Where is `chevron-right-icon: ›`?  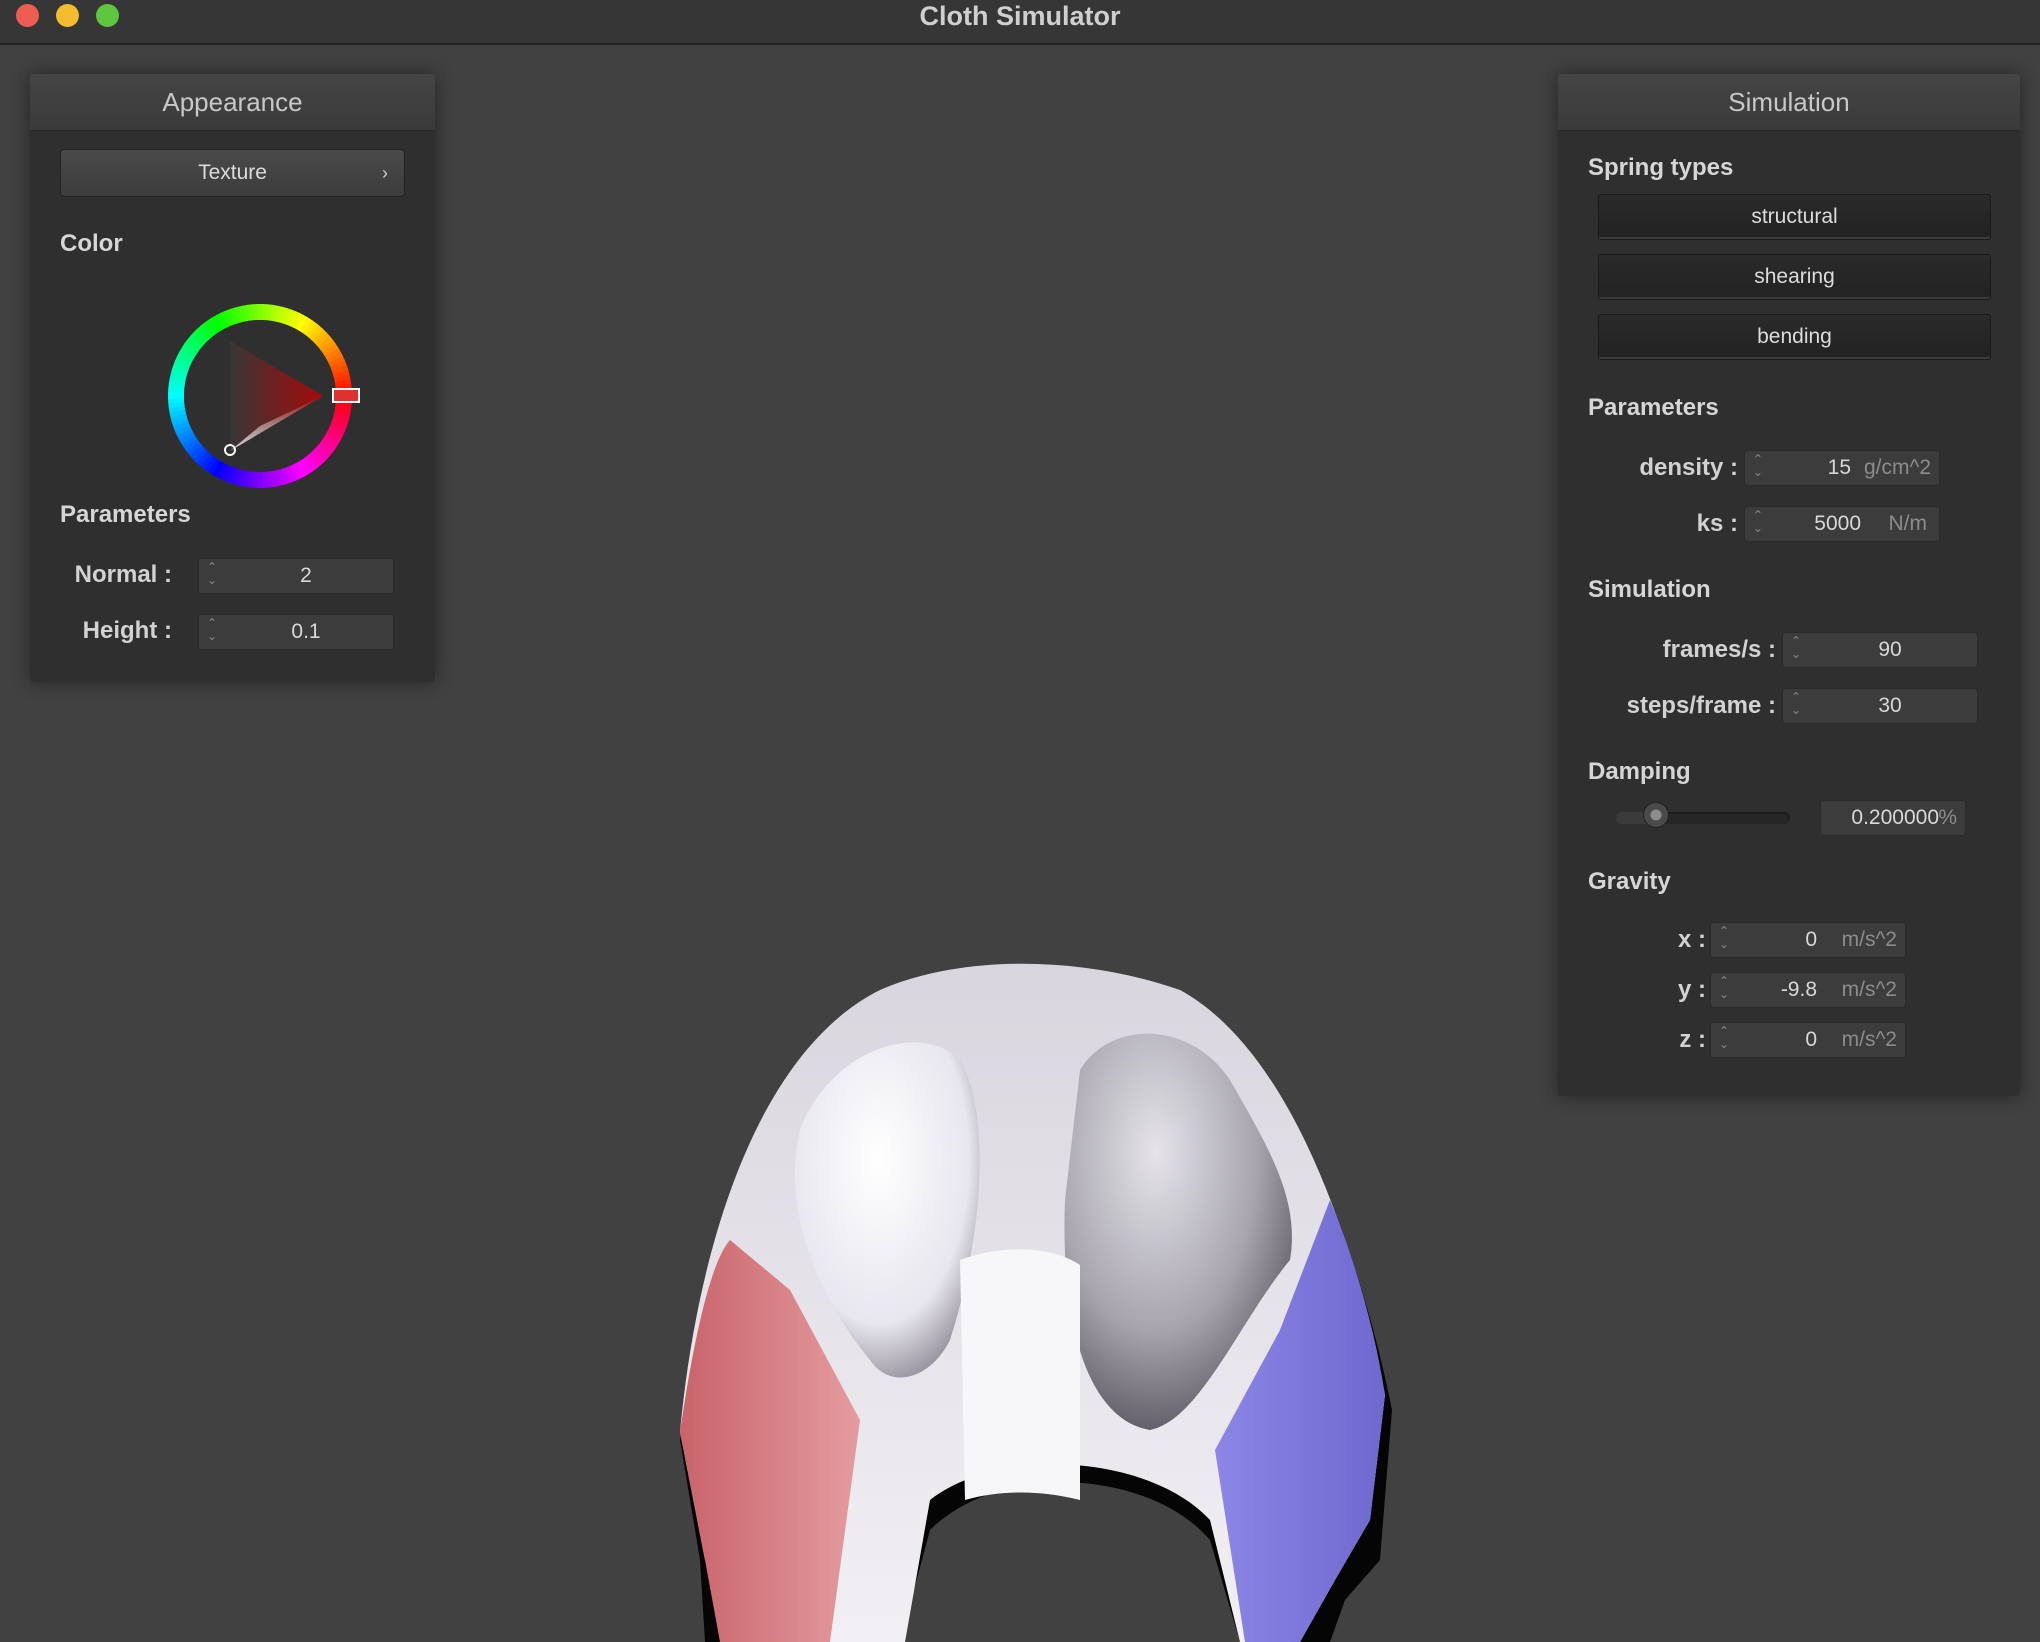 chevron-right-icon: › is located at coordinates (385, 173).